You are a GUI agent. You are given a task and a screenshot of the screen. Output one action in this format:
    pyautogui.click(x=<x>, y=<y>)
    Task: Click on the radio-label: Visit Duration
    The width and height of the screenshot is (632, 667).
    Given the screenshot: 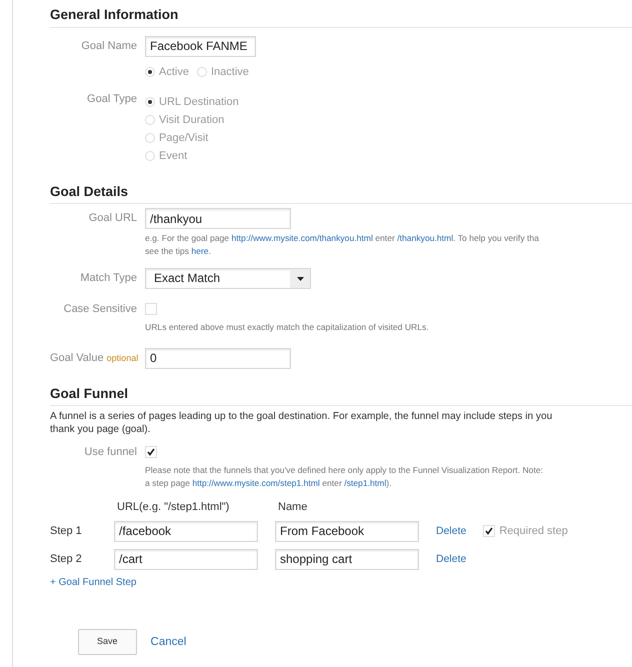 What is the action you would take?
    pyautogui.click(x=191, y=119)
    